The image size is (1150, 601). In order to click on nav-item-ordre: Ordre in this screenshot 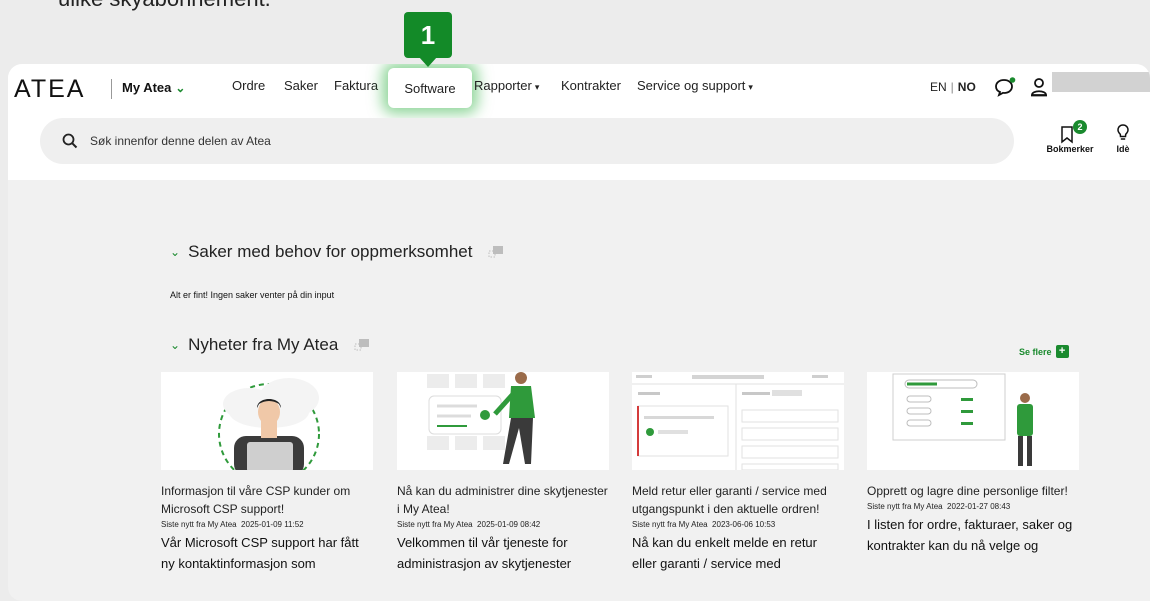, I will do `click(248, 85)`.